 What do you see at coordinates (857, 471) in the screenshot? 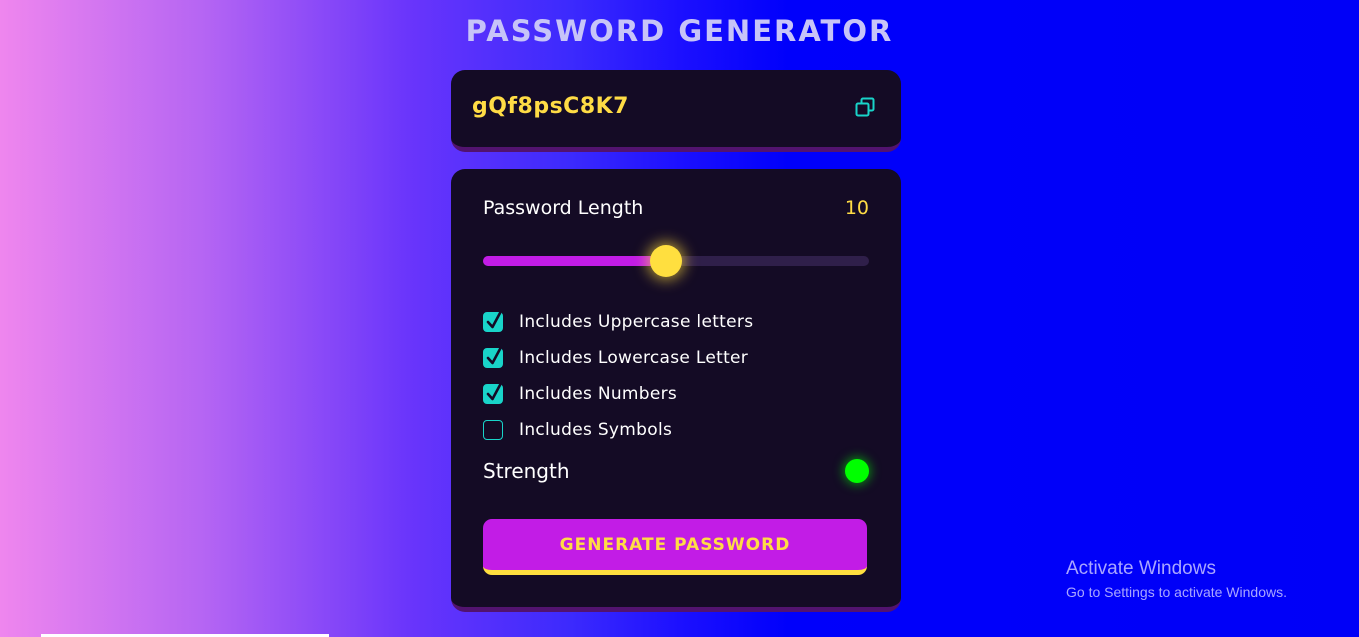
I see `strength-indicator` at bounding box center [857, 471].